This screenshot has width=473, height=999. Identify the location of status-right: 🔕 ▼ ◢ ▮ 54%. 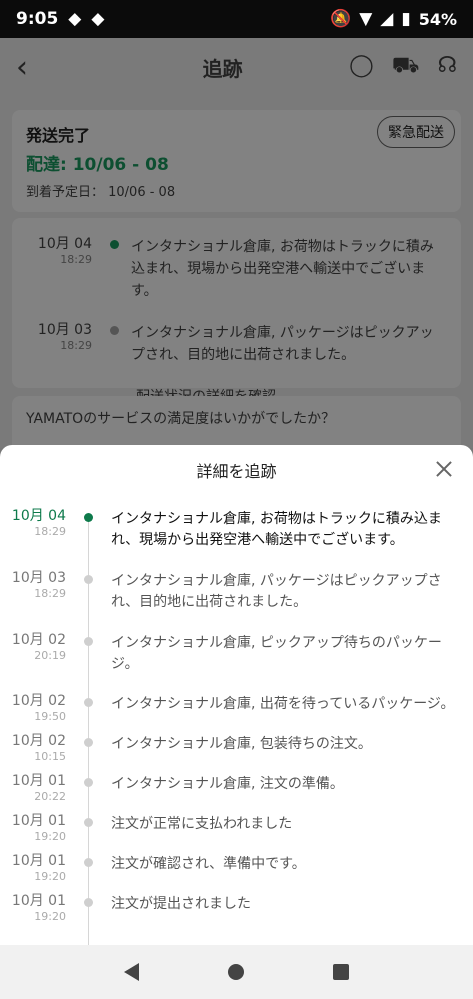
(393, 19).